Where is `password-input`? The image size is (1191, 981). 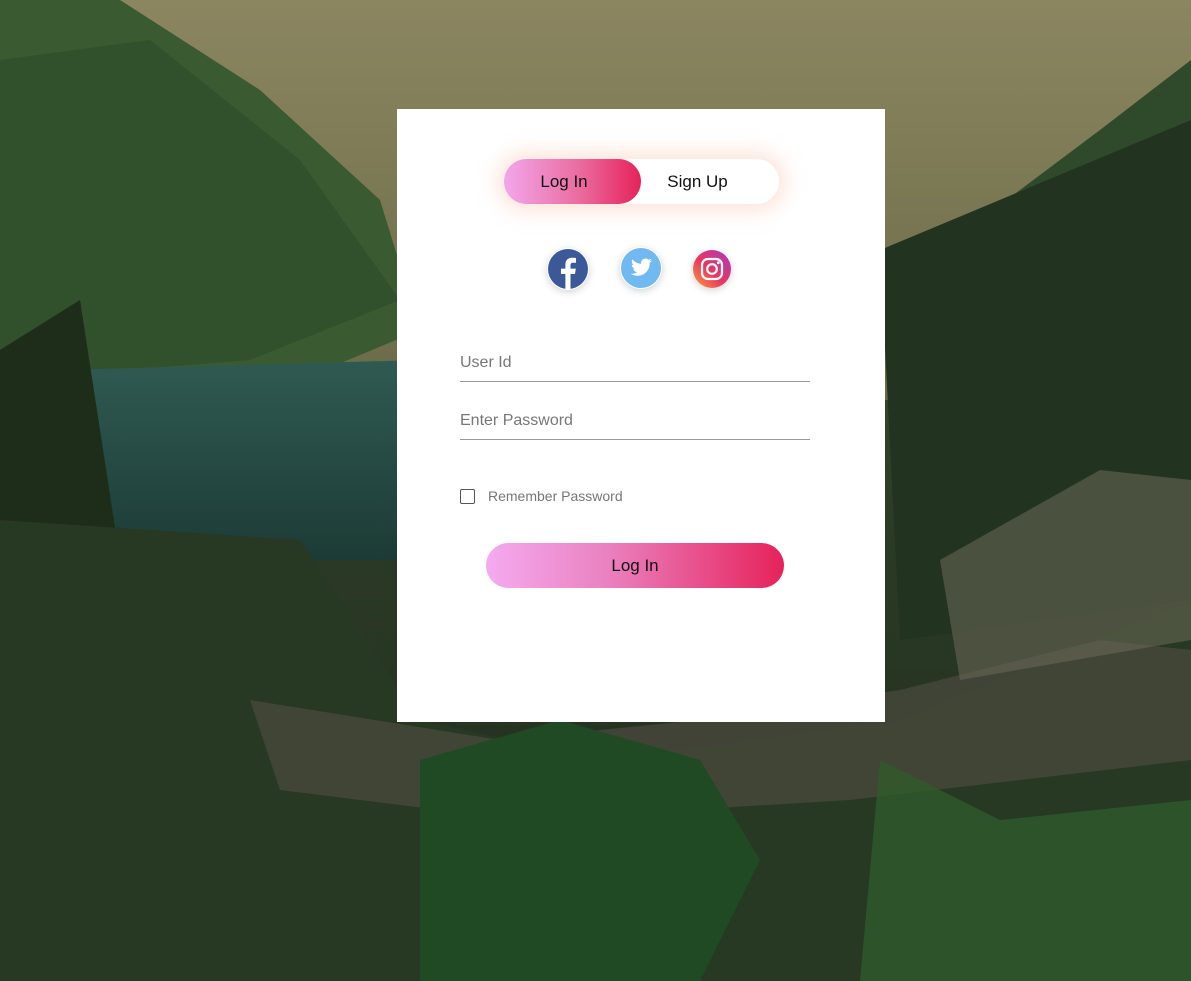
password-input is located at coordinates (635, 421).